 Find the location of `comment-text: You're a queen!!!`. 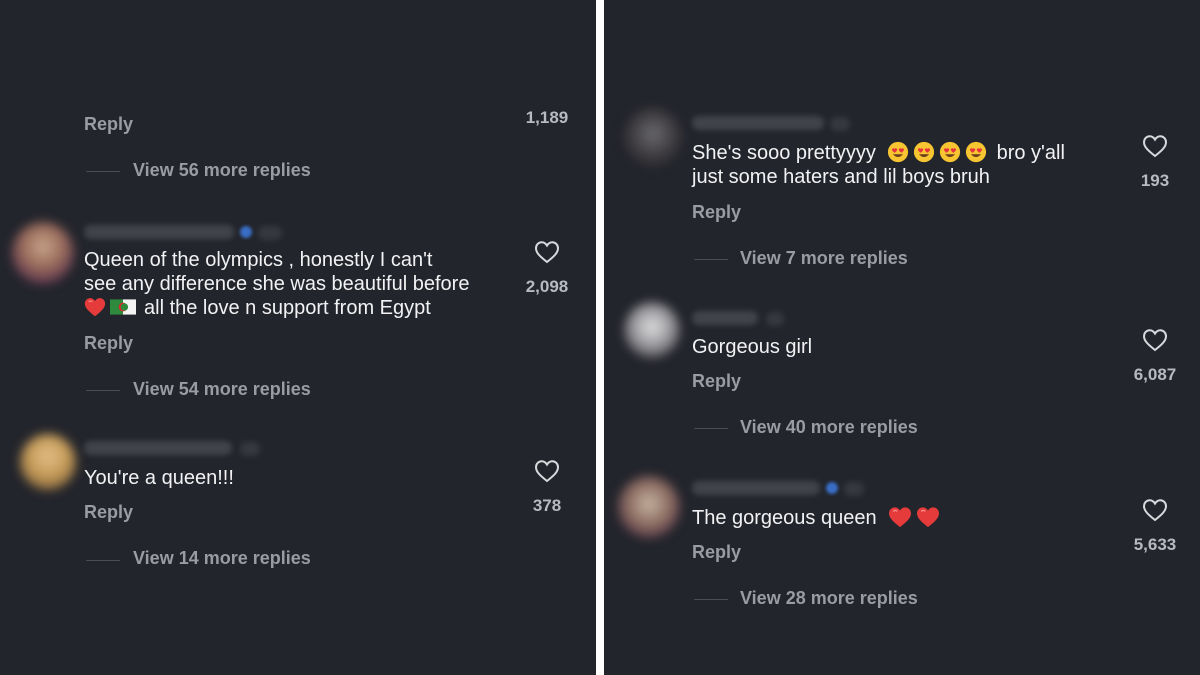

comment-text: You're a queen!!! is located at coordinates (159, 478).